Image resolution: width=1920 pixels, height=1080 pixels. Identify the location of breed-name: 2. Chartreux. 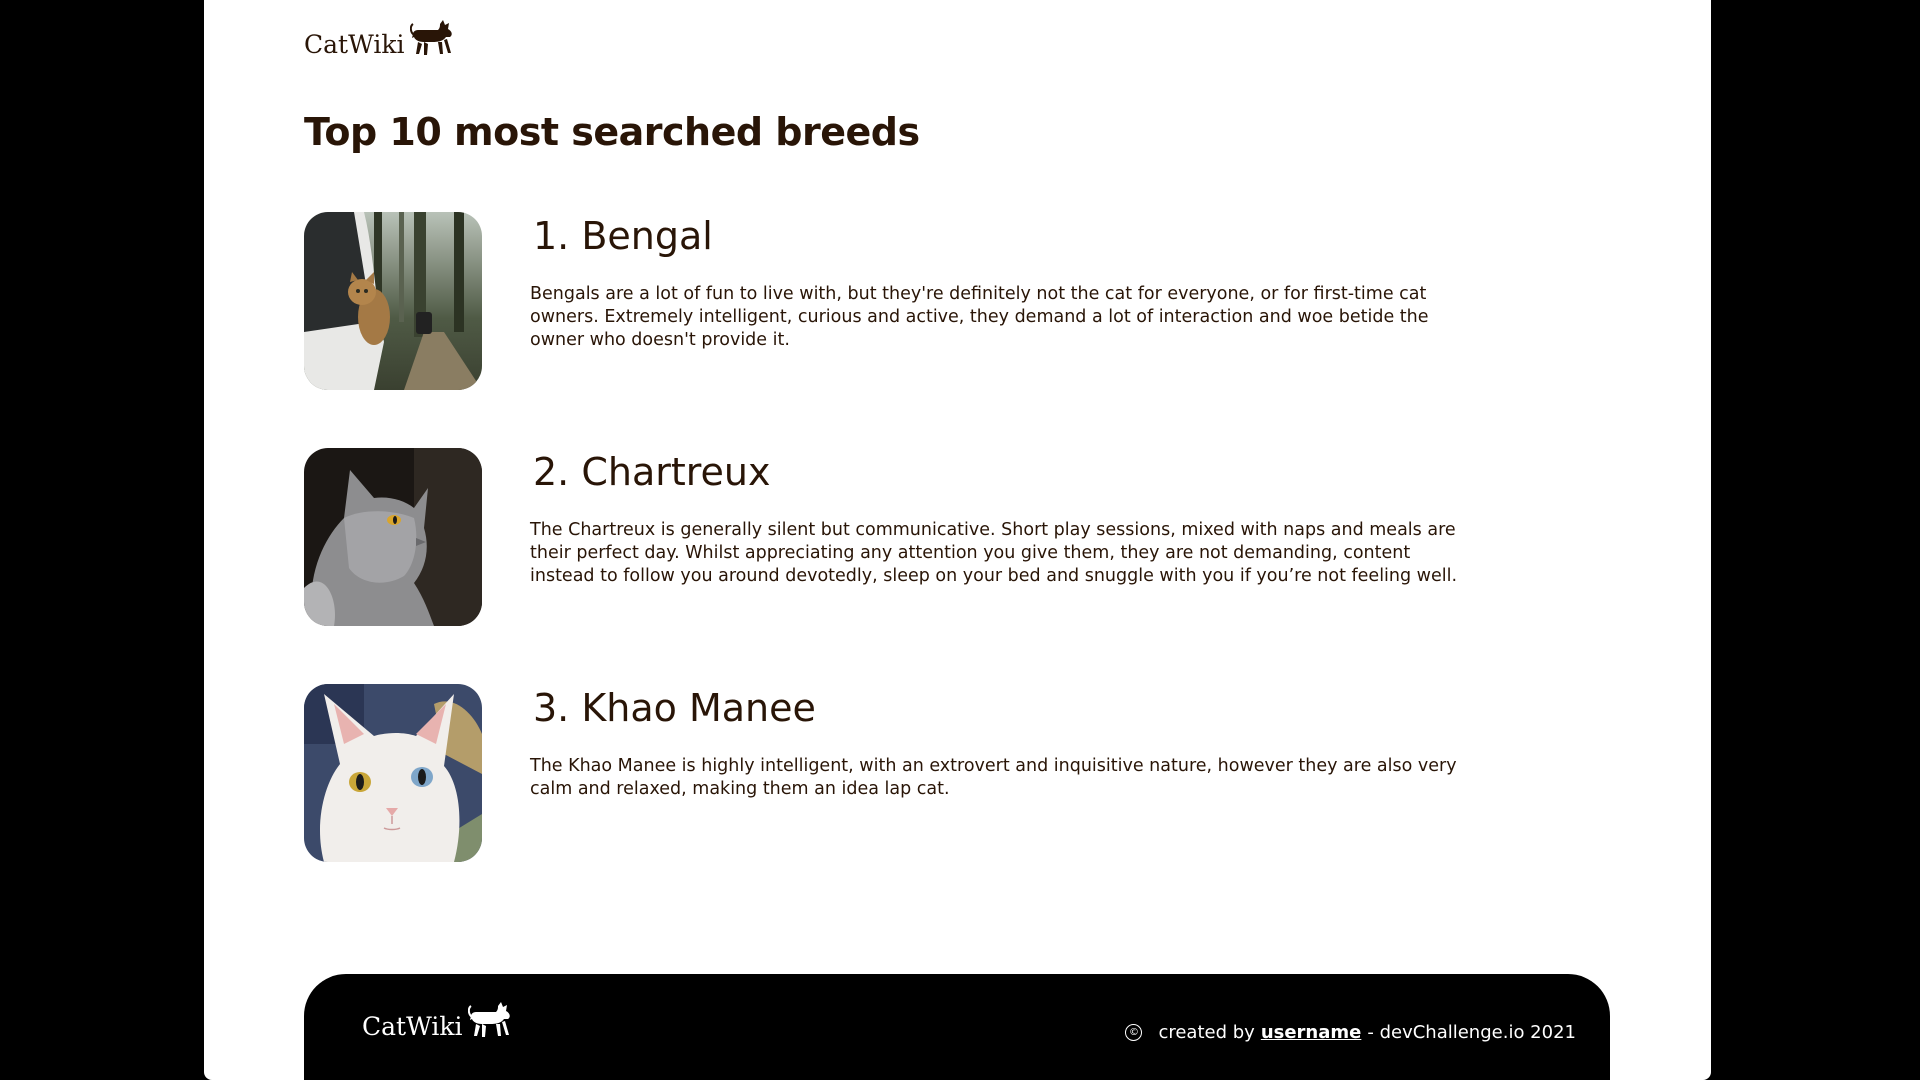
(652, 472).